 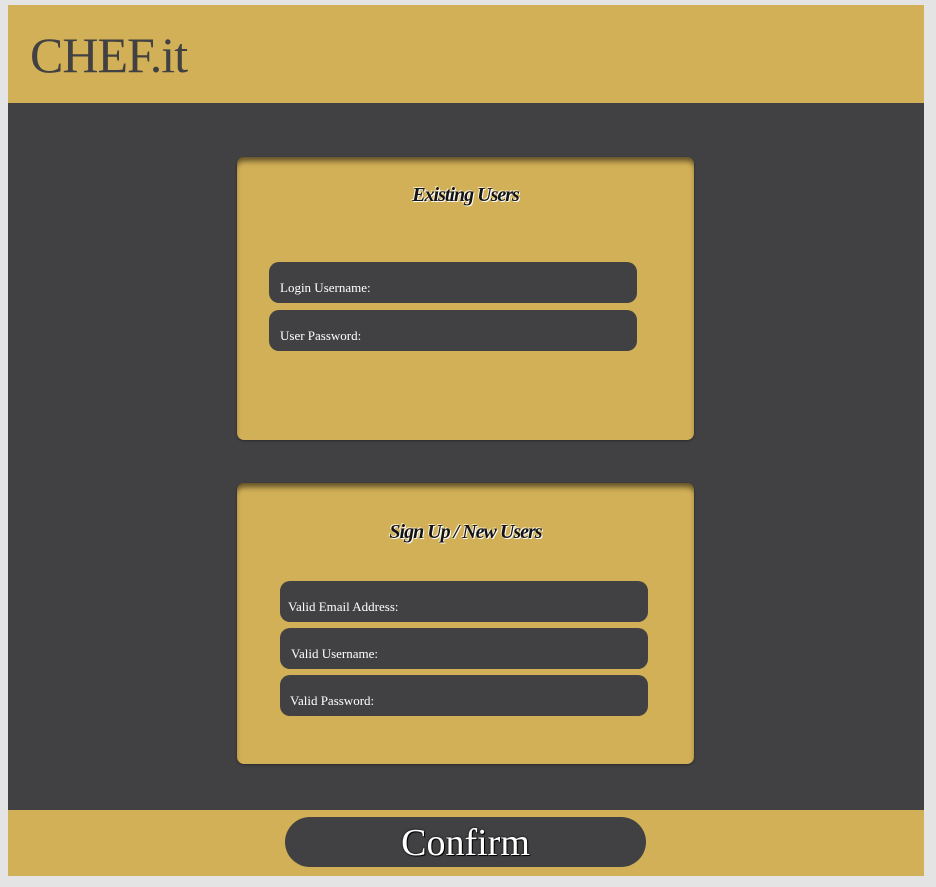 What do you see at coordinates (453, 282) in the screenshot?
I see `login-username-input: Login Username:` at bounding box center [453, 282].